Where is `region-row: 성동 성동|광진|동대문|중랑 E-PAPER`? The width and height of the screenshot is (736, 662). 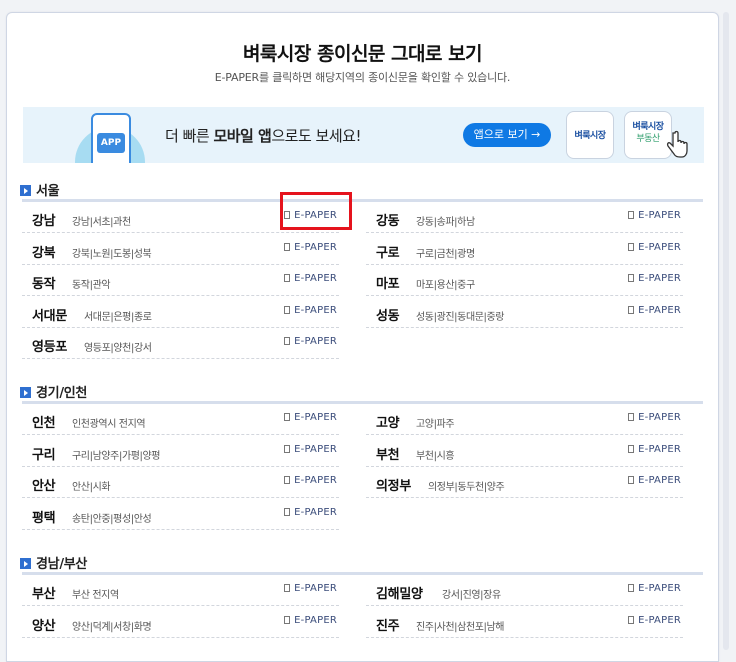
region-row: 성동 성동|광진|동대문|중랑 E-PAPER is located at coordinates (524, 315).